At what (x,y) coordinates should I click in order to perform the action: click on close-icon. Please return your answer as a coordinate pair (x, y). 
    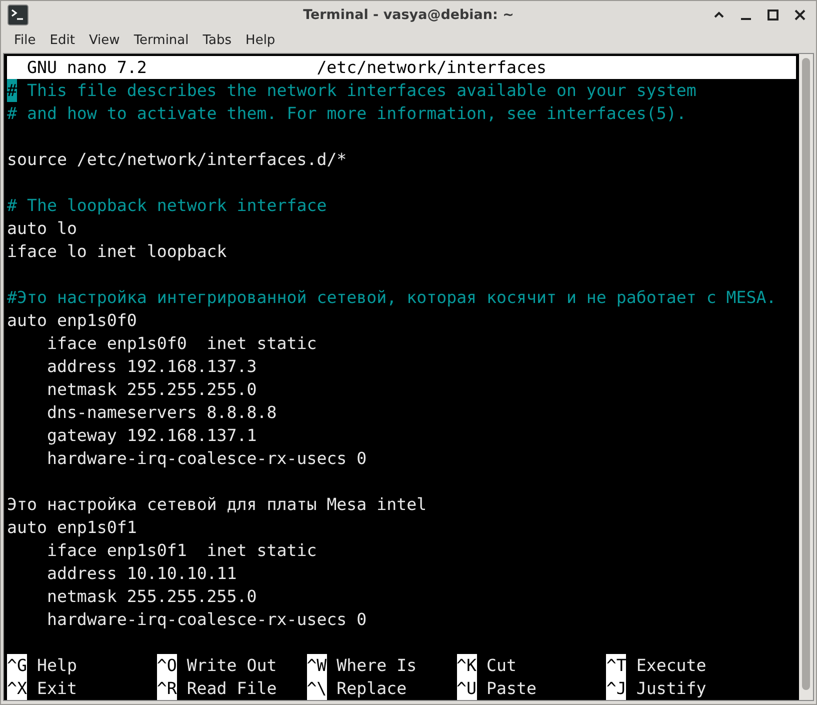
    Looking at the image, I should click on (800, 15).